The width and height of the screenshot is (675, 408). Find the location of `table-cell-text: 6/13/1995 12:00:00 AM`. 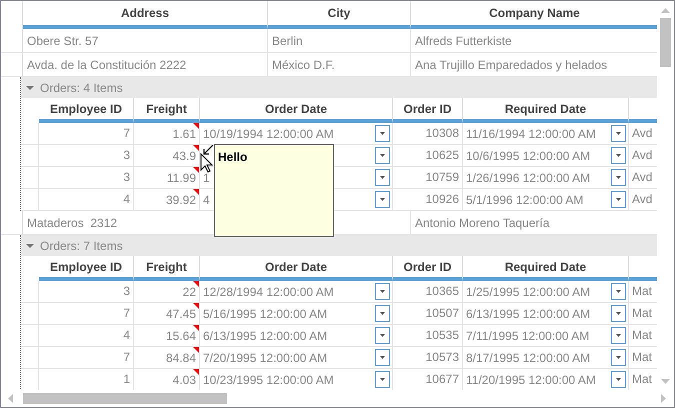

table-cell-text: 6/13/1995 12:00:00 AM is located at coordinates (265, 336).